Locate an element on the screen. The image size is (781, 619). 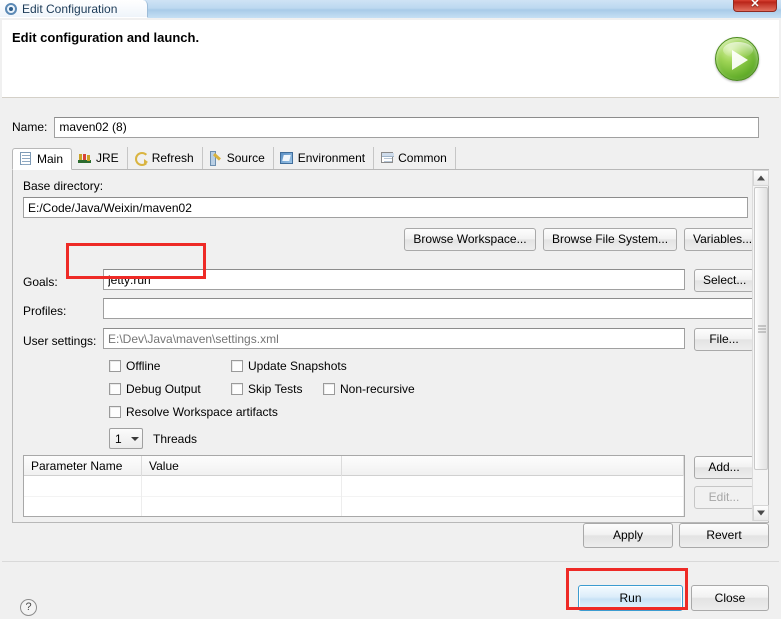
tab-jre: JRE is located at coordinates (100, 158).